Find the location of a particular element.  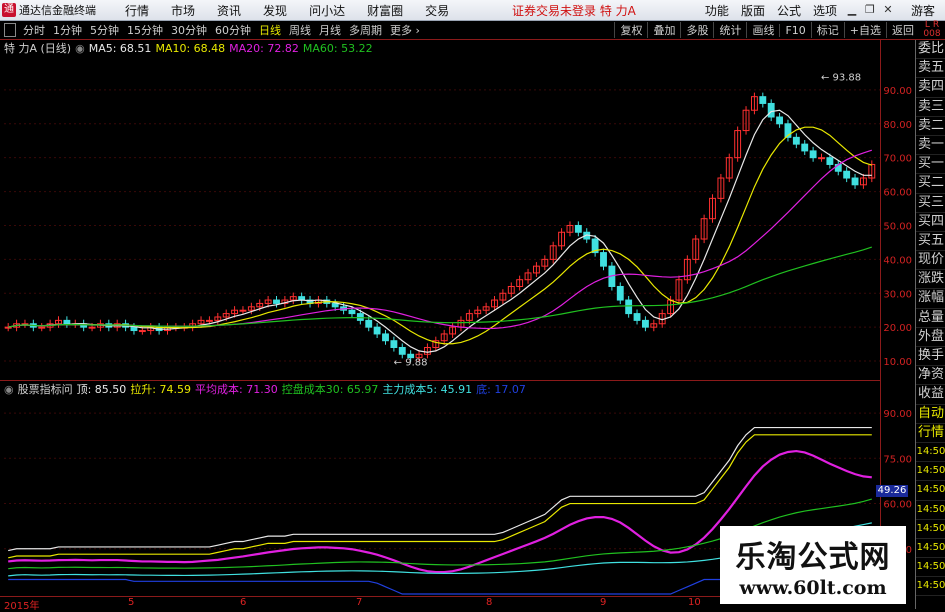

side-panel-item: 行情 is located at coordinates (930, 433).